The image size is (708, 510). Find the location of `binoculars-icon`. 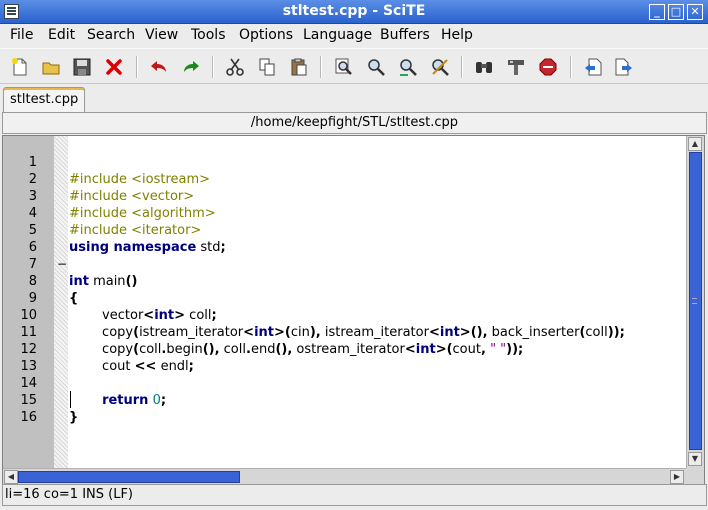

binoculars-icon is located at coordinates (484, 67).